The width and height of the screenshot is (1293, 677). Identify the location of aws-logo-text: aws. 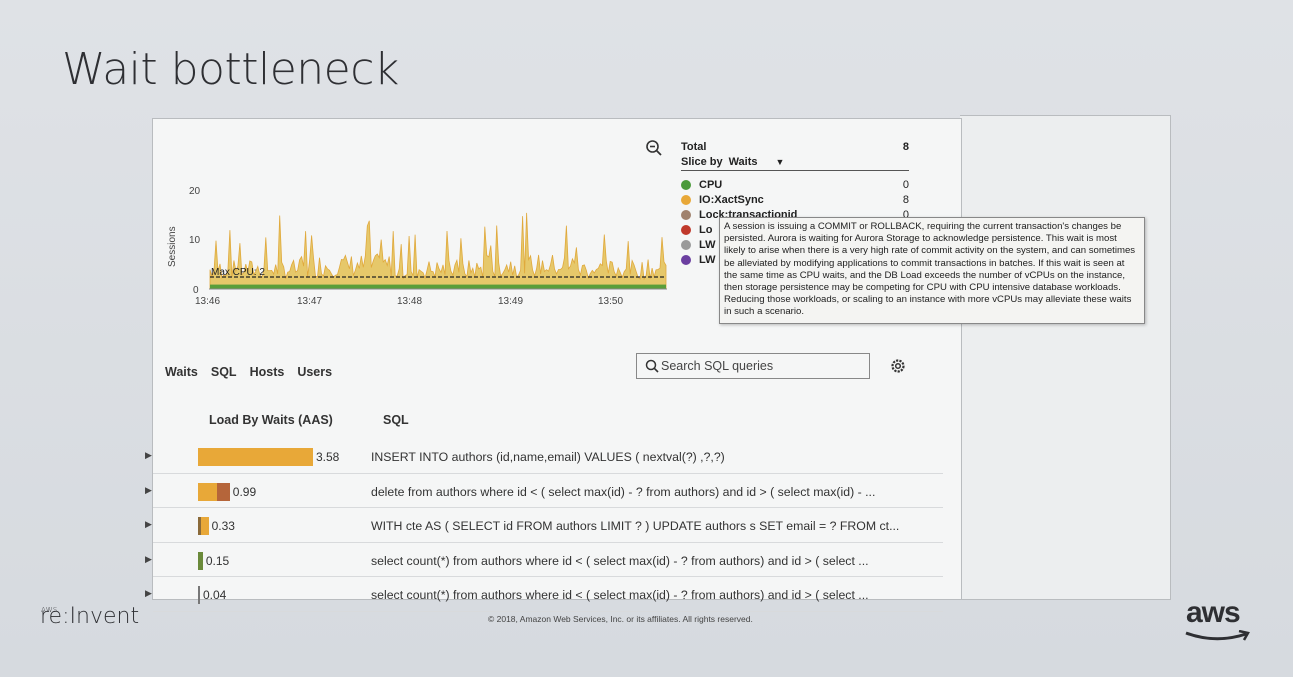
(1213, 612).